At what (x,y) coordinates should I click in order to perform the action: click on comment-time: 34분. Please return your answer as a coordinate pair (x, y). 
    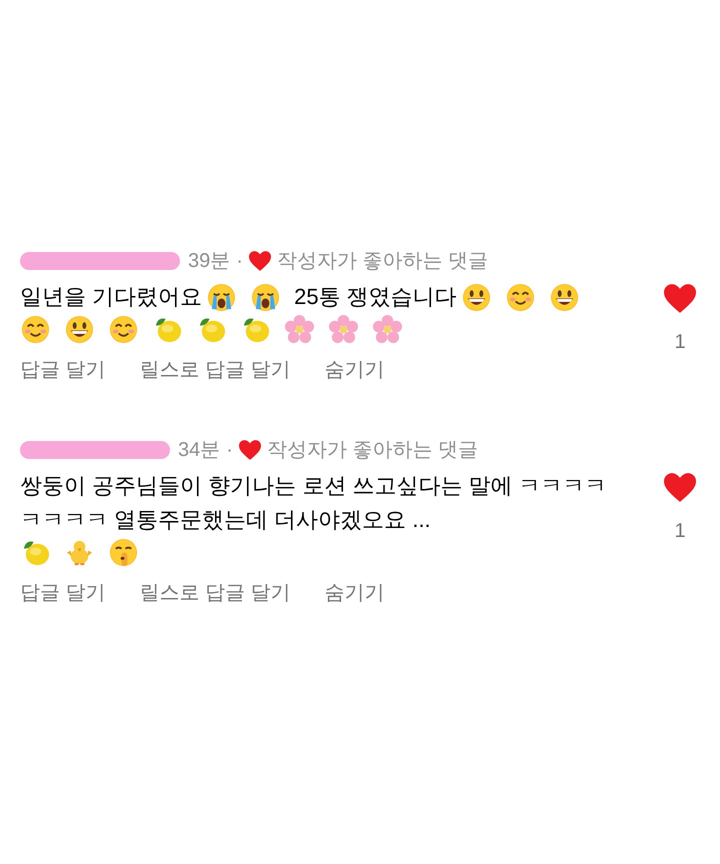
    Looking at the image, I should click on (199, 450).